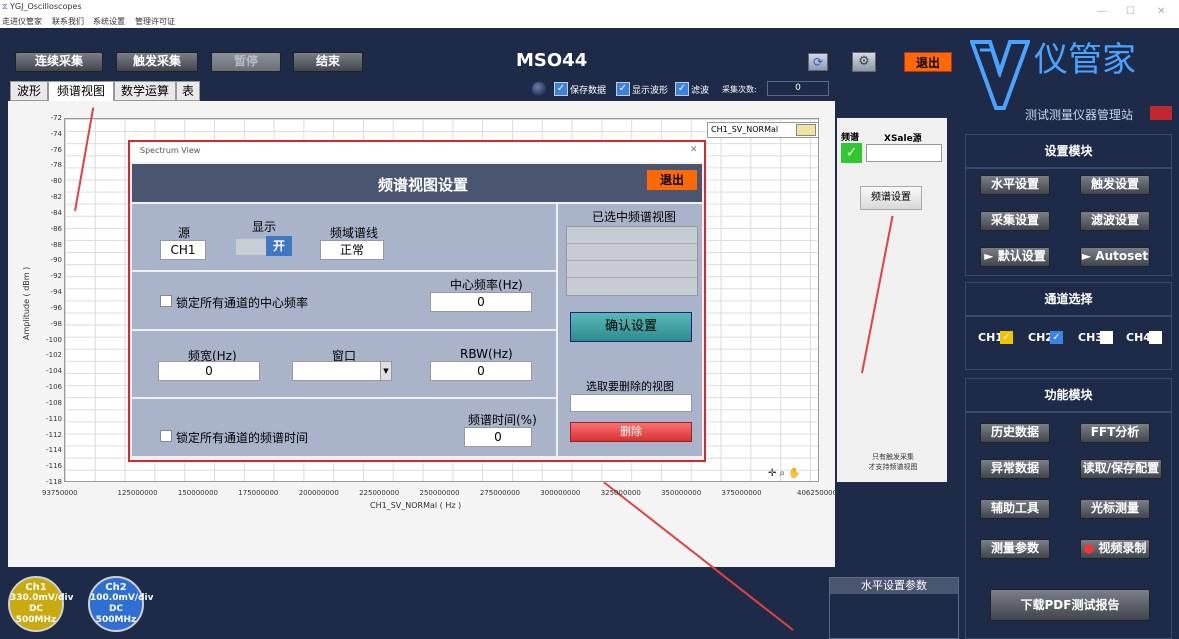 Image resolution: width=1179 pixels, height=639 pixels. What do you see at coordinates (1115, 221) in the screenshot?
I see `filter-settings-button: 滤波设置` at bounding box center [1115, 221].